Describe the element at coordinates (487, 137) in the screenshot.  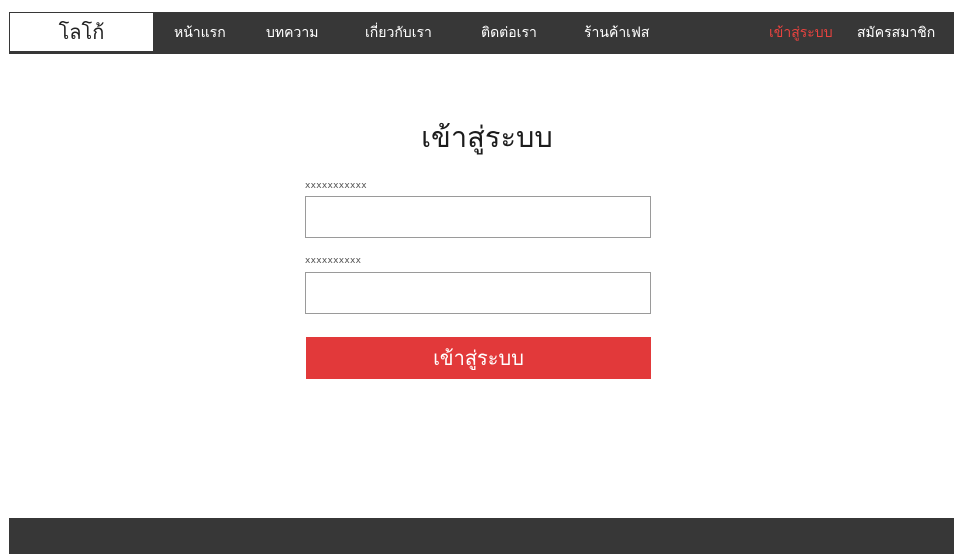
I see `page-title: เข้าสู่ระบบ` at that location.